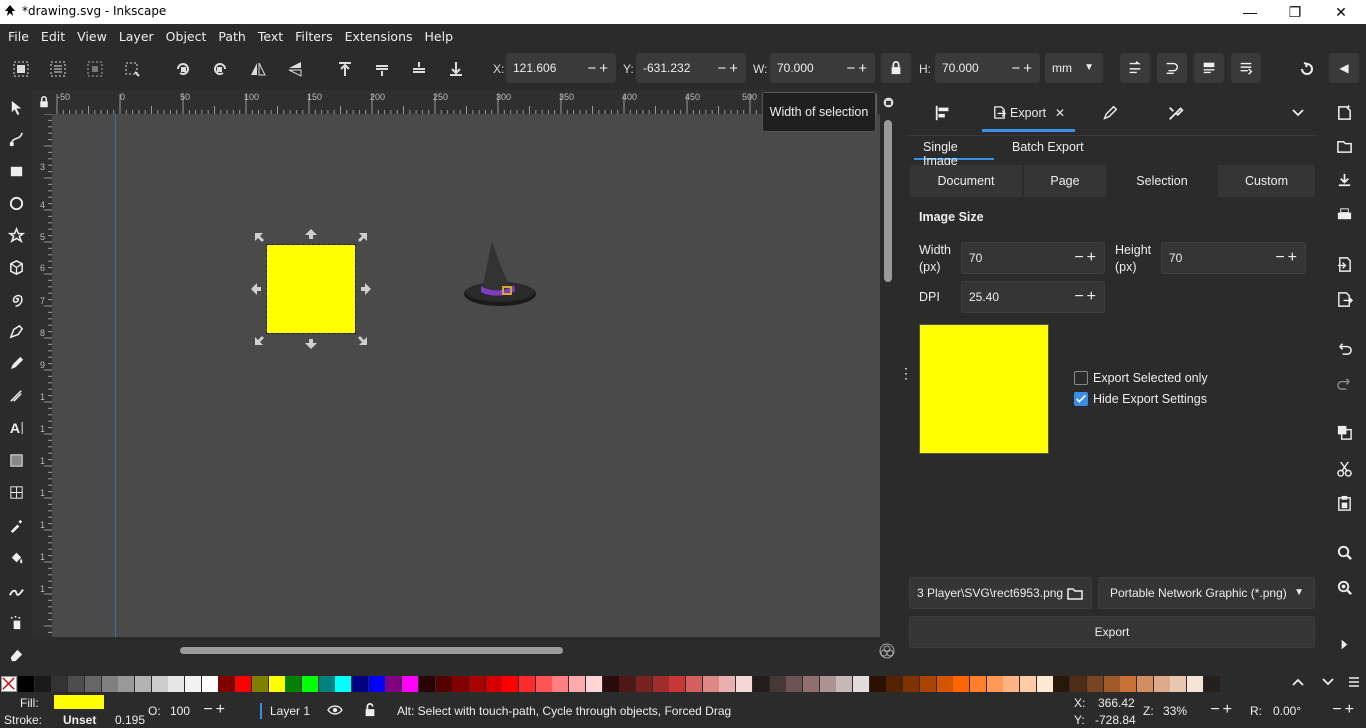 Image resolution: width=1366 pixels, height=728 pixels. What do you see at coordinates (336, 711) in the screenshot?
I see `layer-visibility-icon` at bounding box center [336, 711].